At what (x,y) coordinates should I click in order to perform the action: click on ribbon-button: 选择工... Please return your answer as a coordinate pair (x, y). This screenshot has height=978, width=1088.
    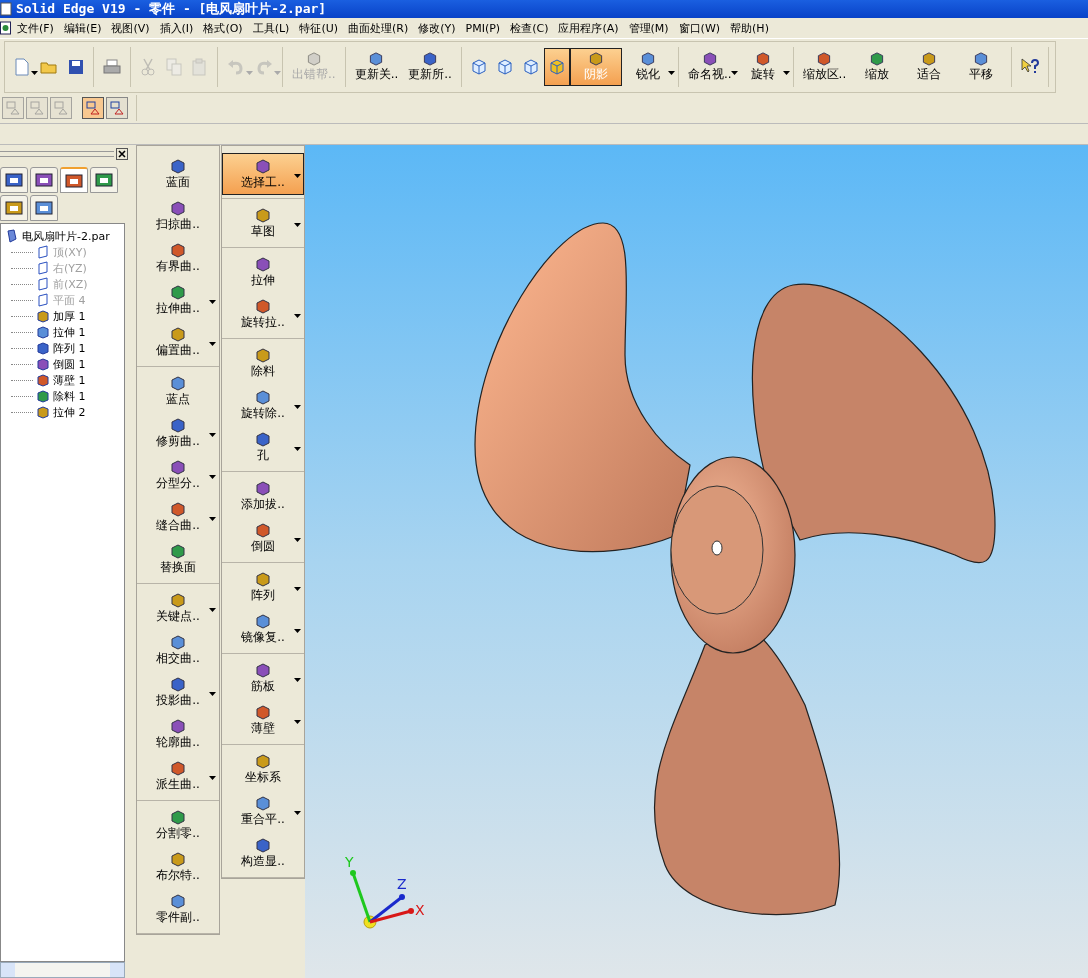
    Looking at the image, I should click on (263, 174).